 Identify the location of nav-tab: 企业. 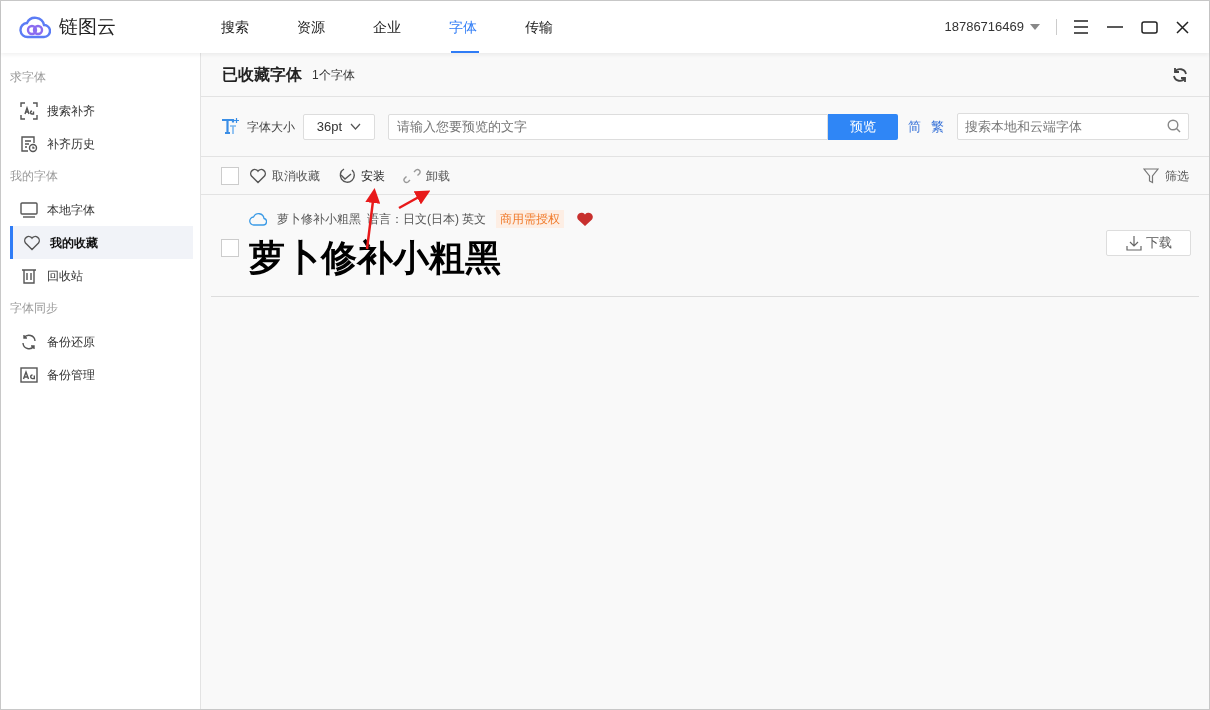
(387, 27).